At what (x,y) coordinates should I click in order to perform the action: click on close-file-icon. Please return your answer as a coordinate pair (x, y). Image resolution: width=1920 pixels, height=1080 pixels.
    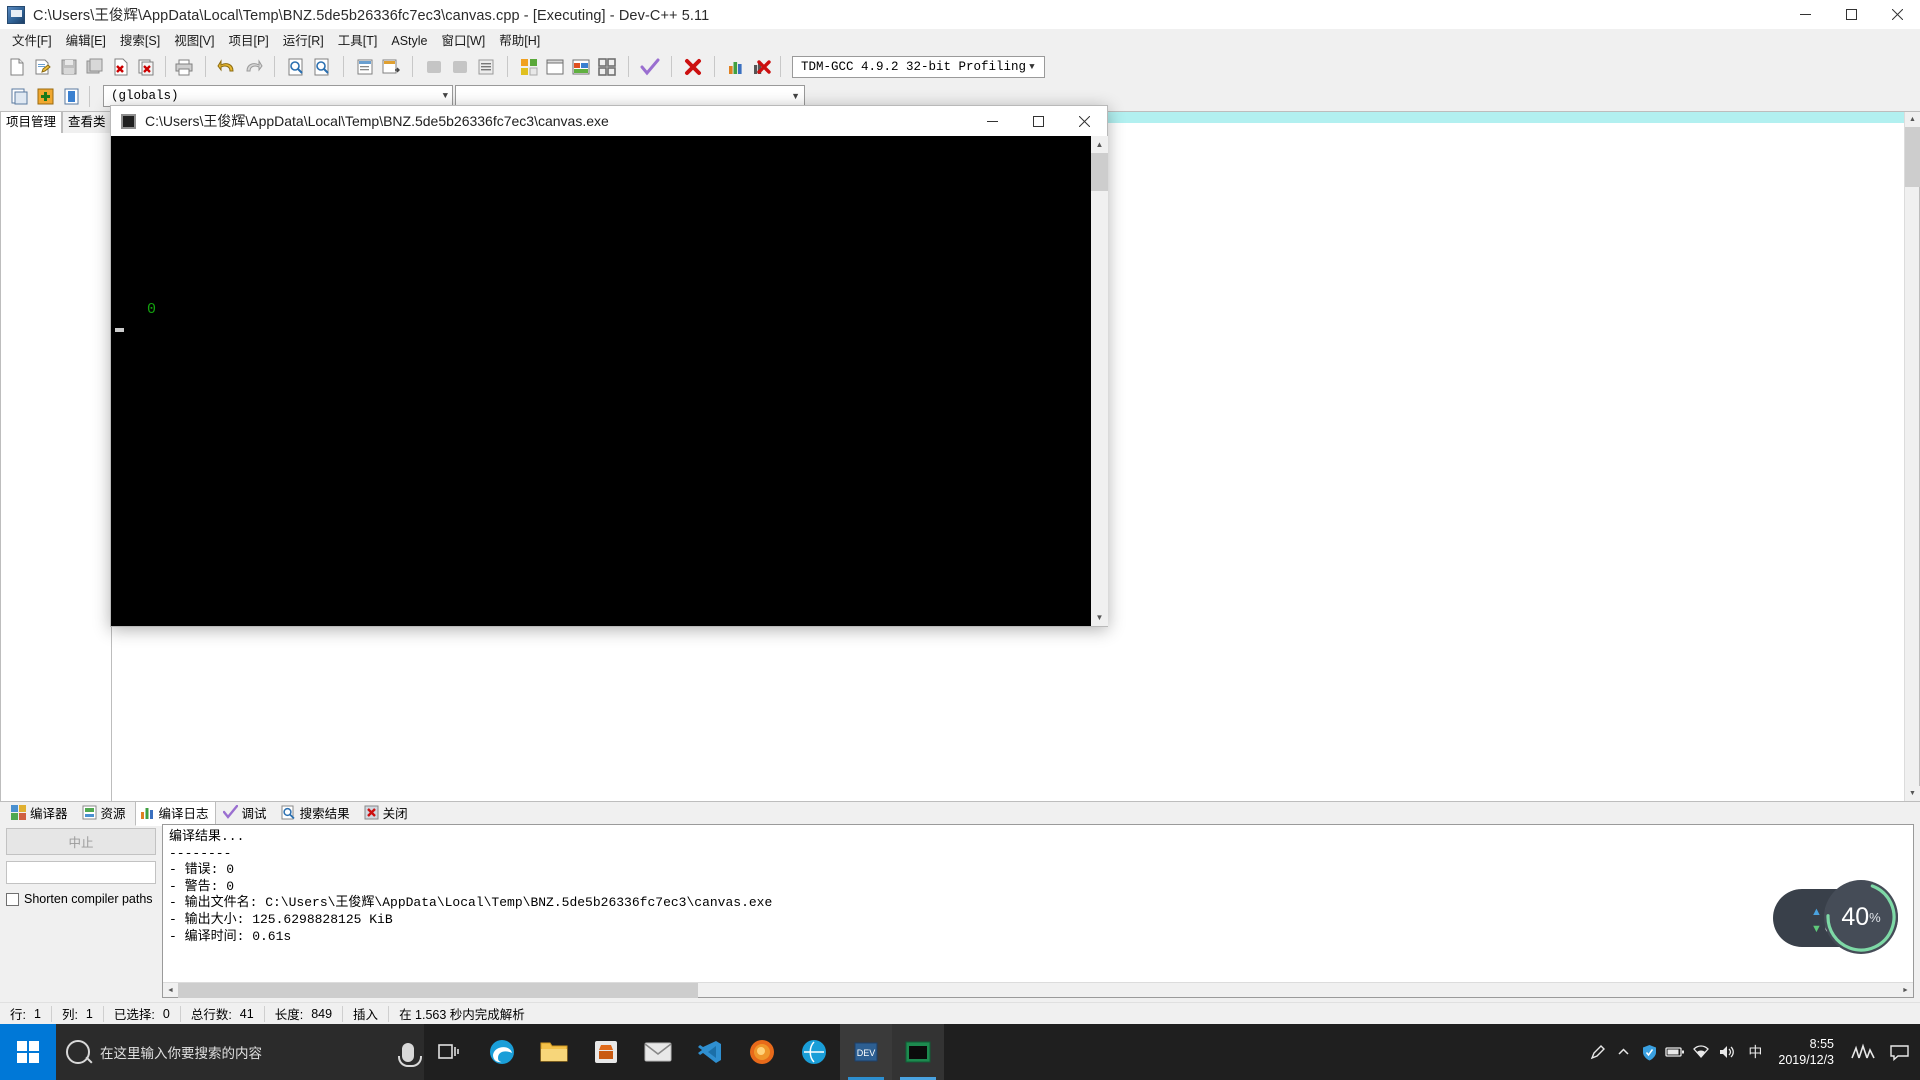
    Looking at the image, I should click on (121, 66).